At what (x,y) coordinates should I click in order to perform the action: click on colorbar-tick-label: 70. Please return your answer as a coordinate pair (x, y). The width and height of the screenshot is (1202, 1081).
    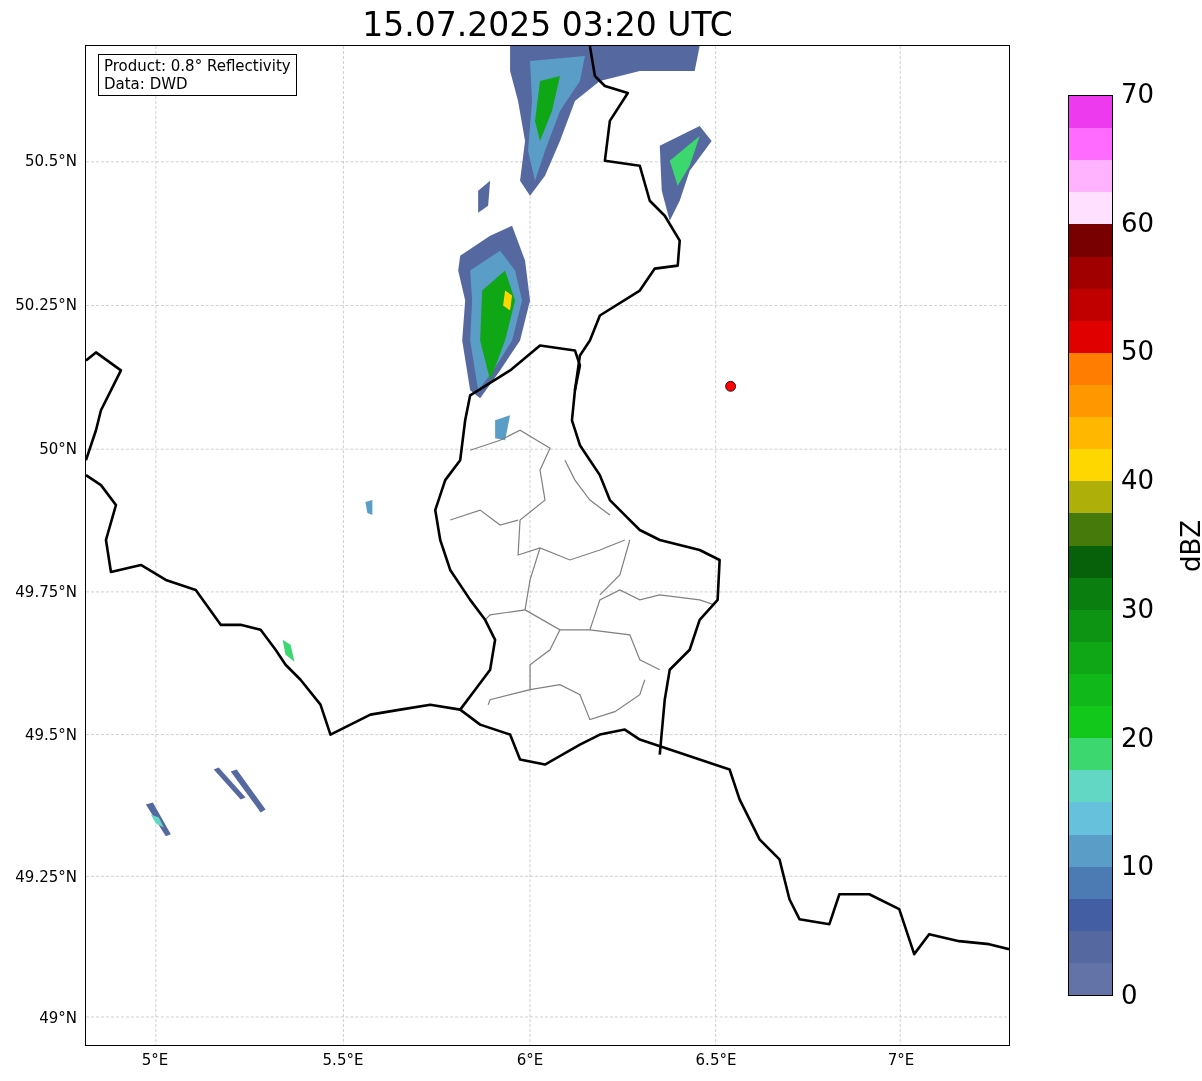
    Looking at the image, I should click on (1138, 94).